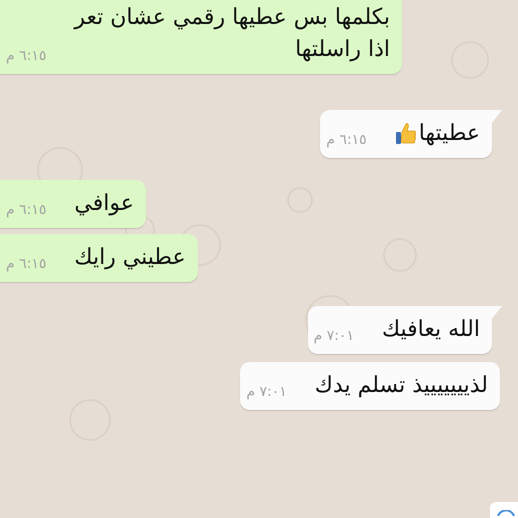  What do you see at coordinates (342, 50) in the screenshot?
I see `message-text: اذا راسلتها` at bounding box center [342, 50].